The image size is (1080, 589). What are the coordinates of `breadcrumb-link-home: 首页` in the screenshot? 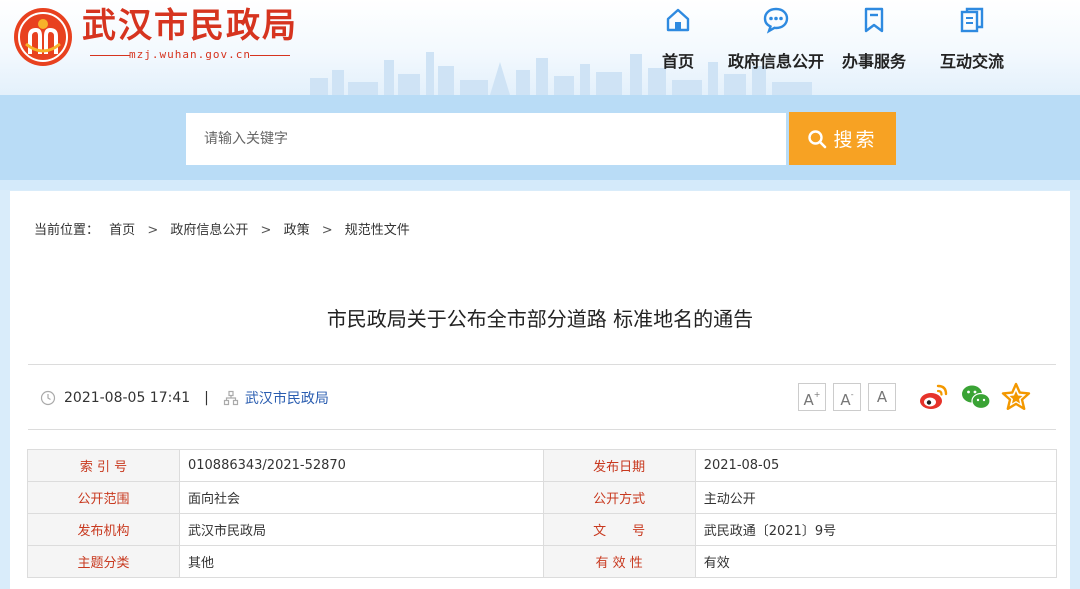 It's located at (122, 230).